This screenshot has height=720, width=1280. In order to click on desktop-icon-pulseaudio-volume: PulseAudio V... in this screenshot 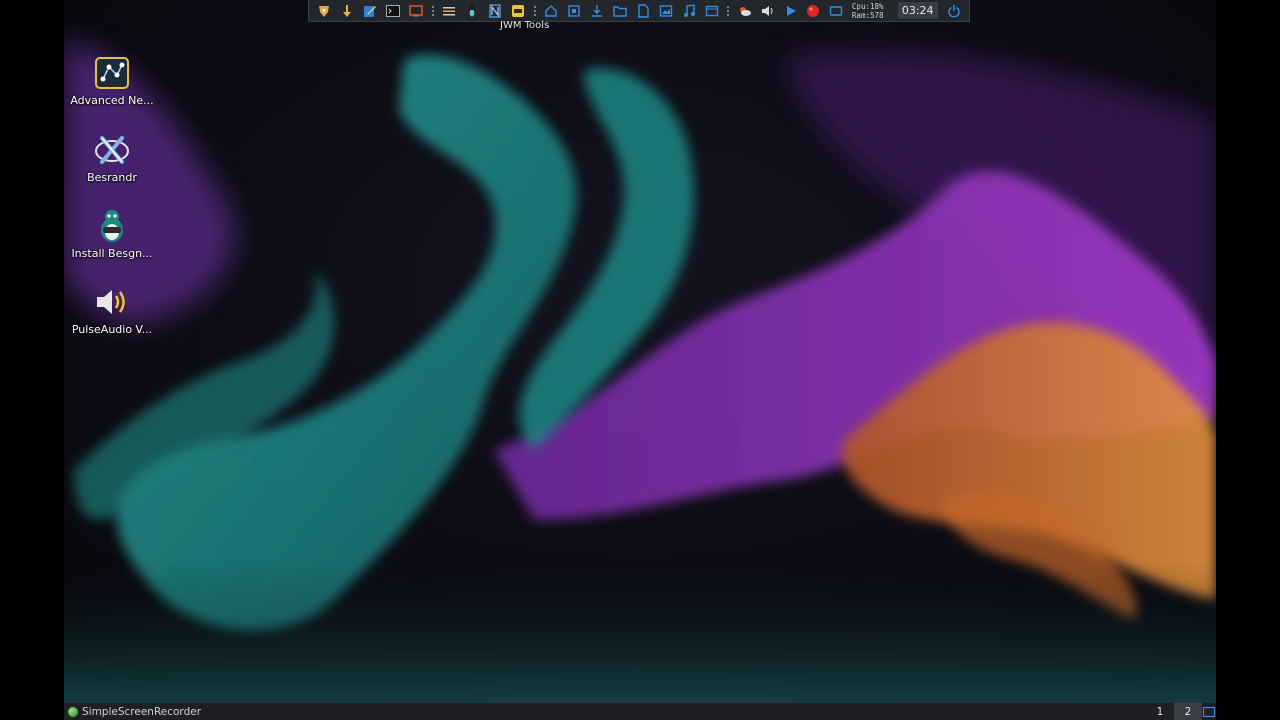, I will do `click(112, 310)`.